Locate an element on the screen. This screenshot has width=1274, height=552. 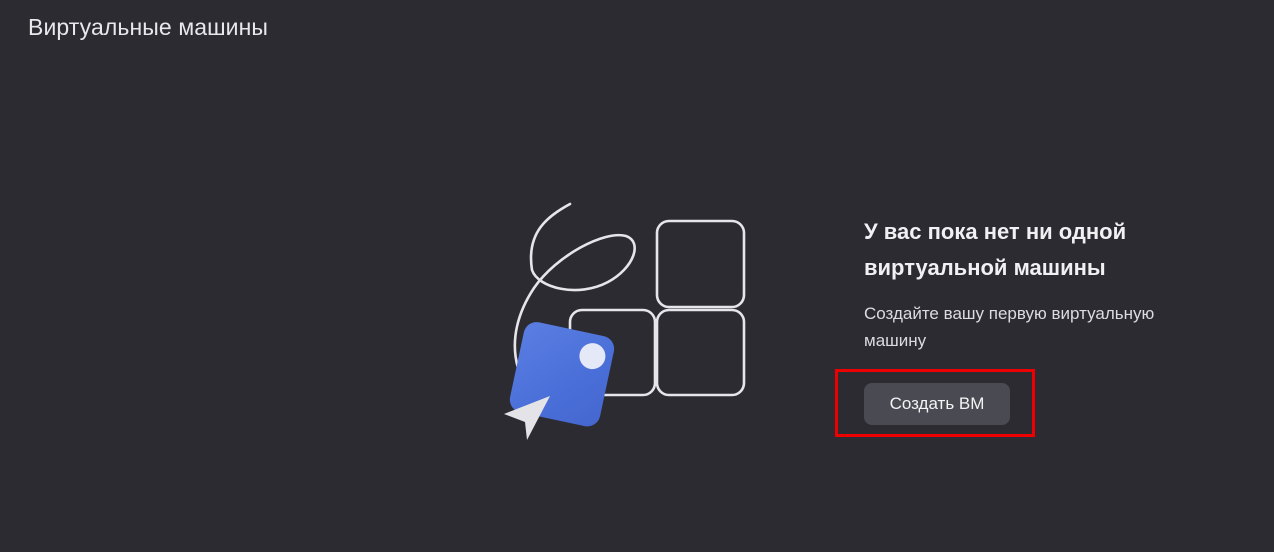
grid-square-bottom-right is located at coordinates (700, 352).